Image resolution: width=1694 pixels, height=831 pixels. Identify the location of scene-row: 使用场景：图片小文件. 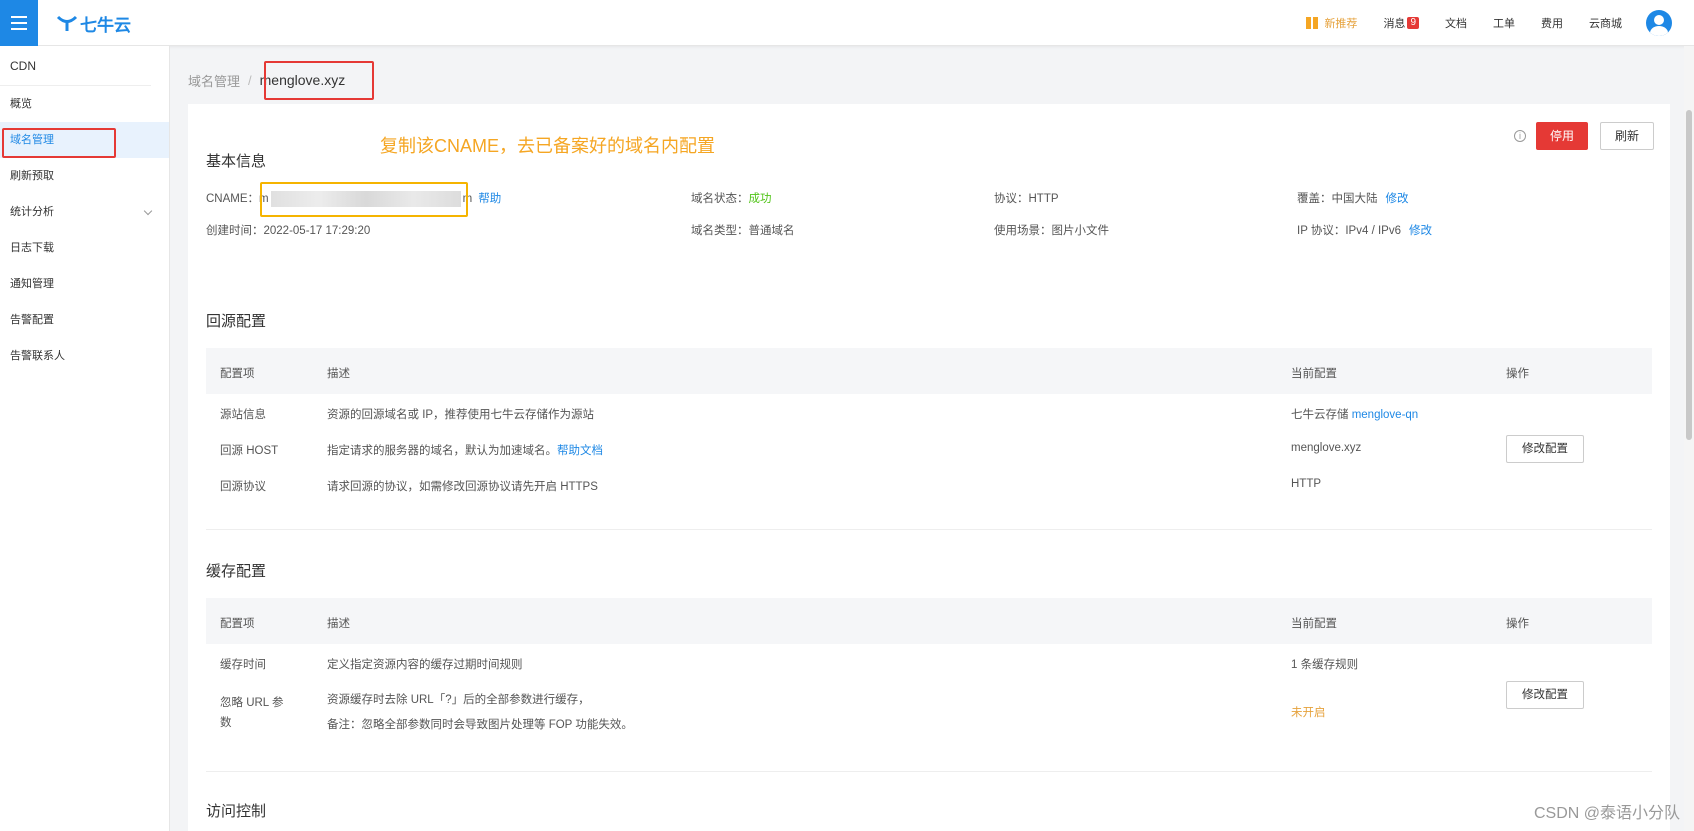
(1051, 230).